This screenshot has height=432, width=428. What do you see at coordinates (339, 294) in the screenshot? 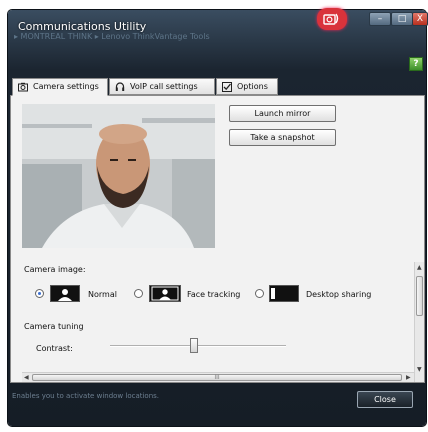
I see `desktop-sharing-label: Desktop sharing` at bounding box center [339, 294].